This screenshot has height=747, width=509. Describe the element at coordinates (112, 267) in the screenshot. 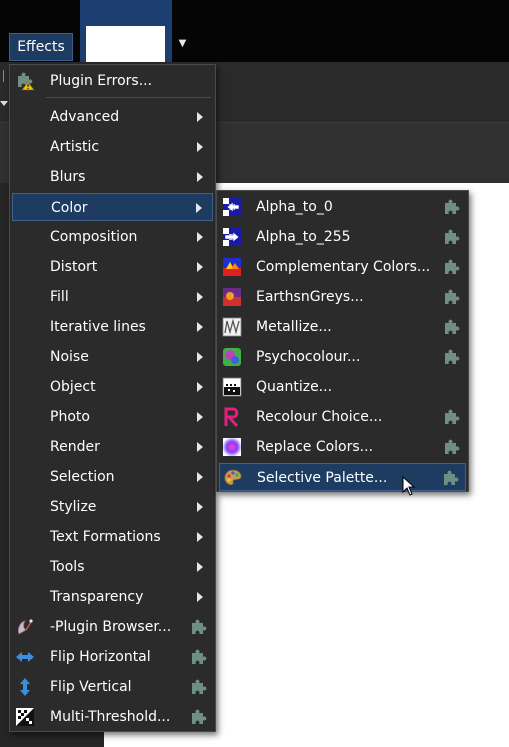

I see `menu-item-distort: Distort` at that location.